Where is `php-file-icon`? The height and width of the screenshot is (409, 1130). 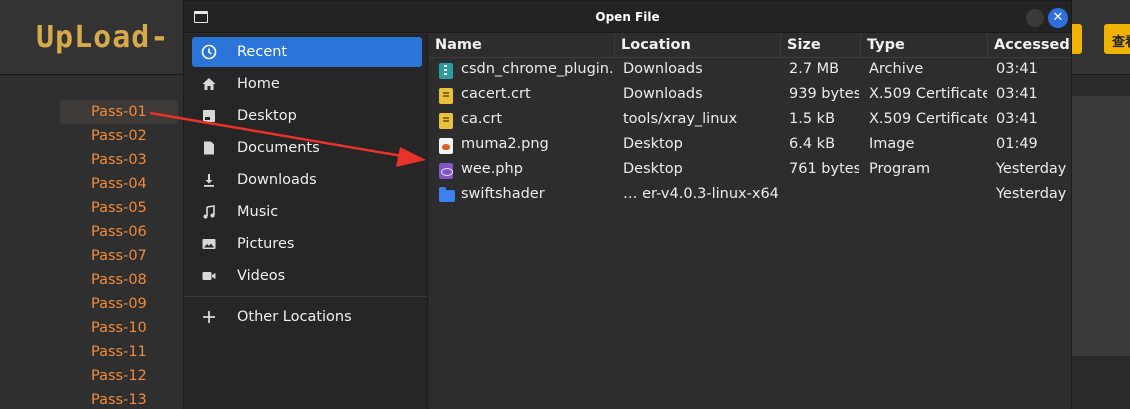
php-file-icon is located at coordinates (446, 171).